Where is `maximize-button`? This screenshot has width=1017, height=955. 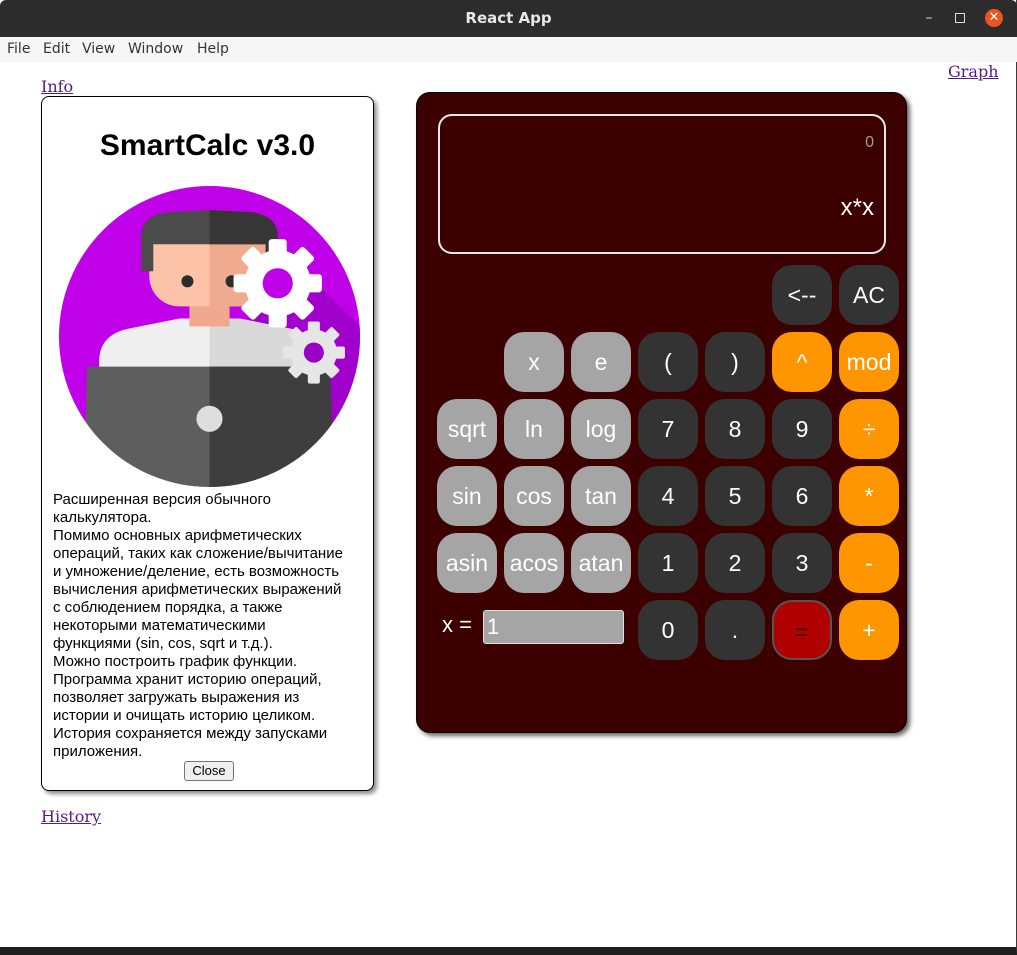
maximize-button is located at coordinates (960, 18).